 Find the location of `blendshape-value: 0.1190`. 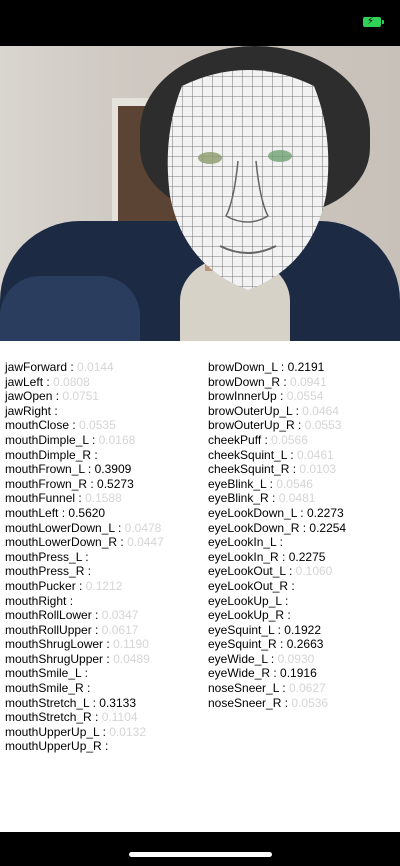

blendshape-value: 0.1190 is located at coordinates (131, 644).